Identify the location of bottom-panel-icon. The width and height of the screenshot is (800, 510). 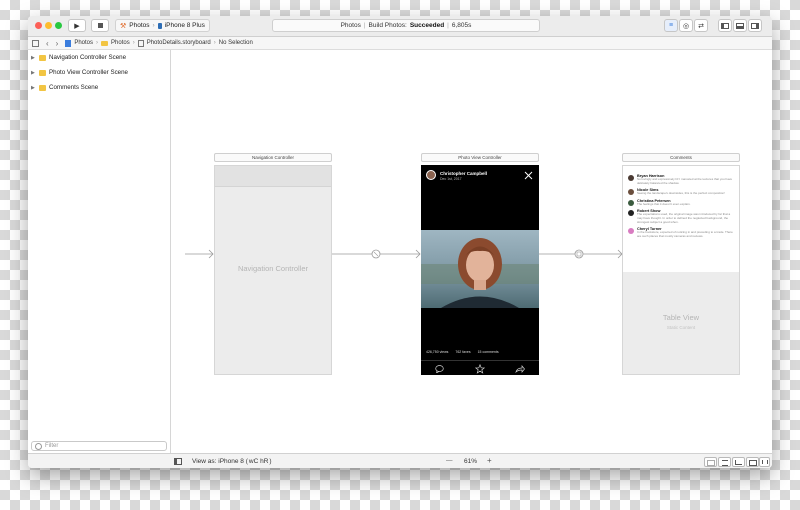
(740, 25).